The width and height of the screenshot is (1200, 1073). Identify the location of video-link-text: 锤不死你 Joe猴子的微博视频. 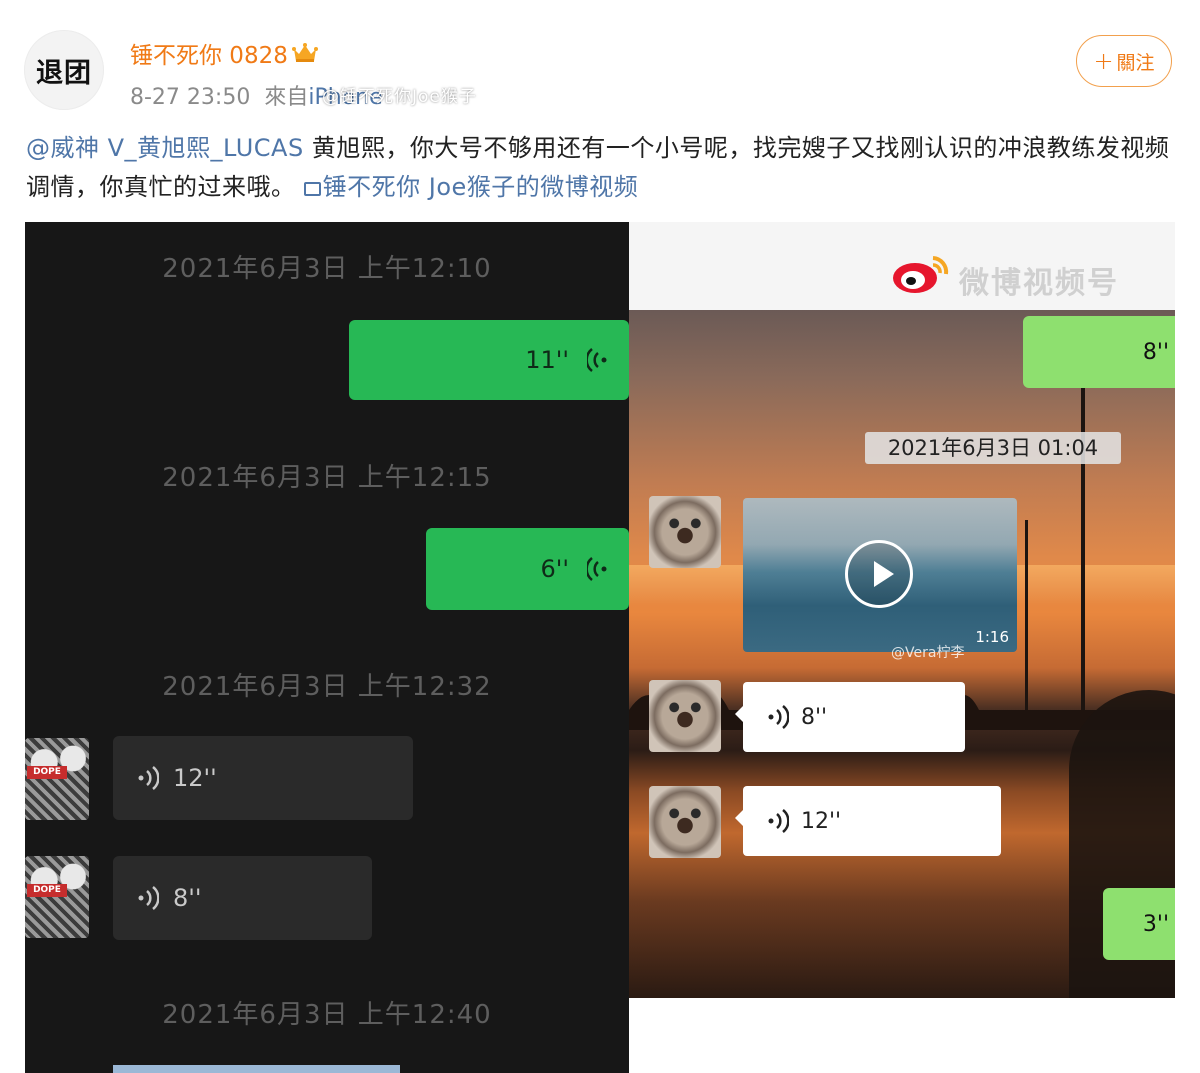
(481, 187).